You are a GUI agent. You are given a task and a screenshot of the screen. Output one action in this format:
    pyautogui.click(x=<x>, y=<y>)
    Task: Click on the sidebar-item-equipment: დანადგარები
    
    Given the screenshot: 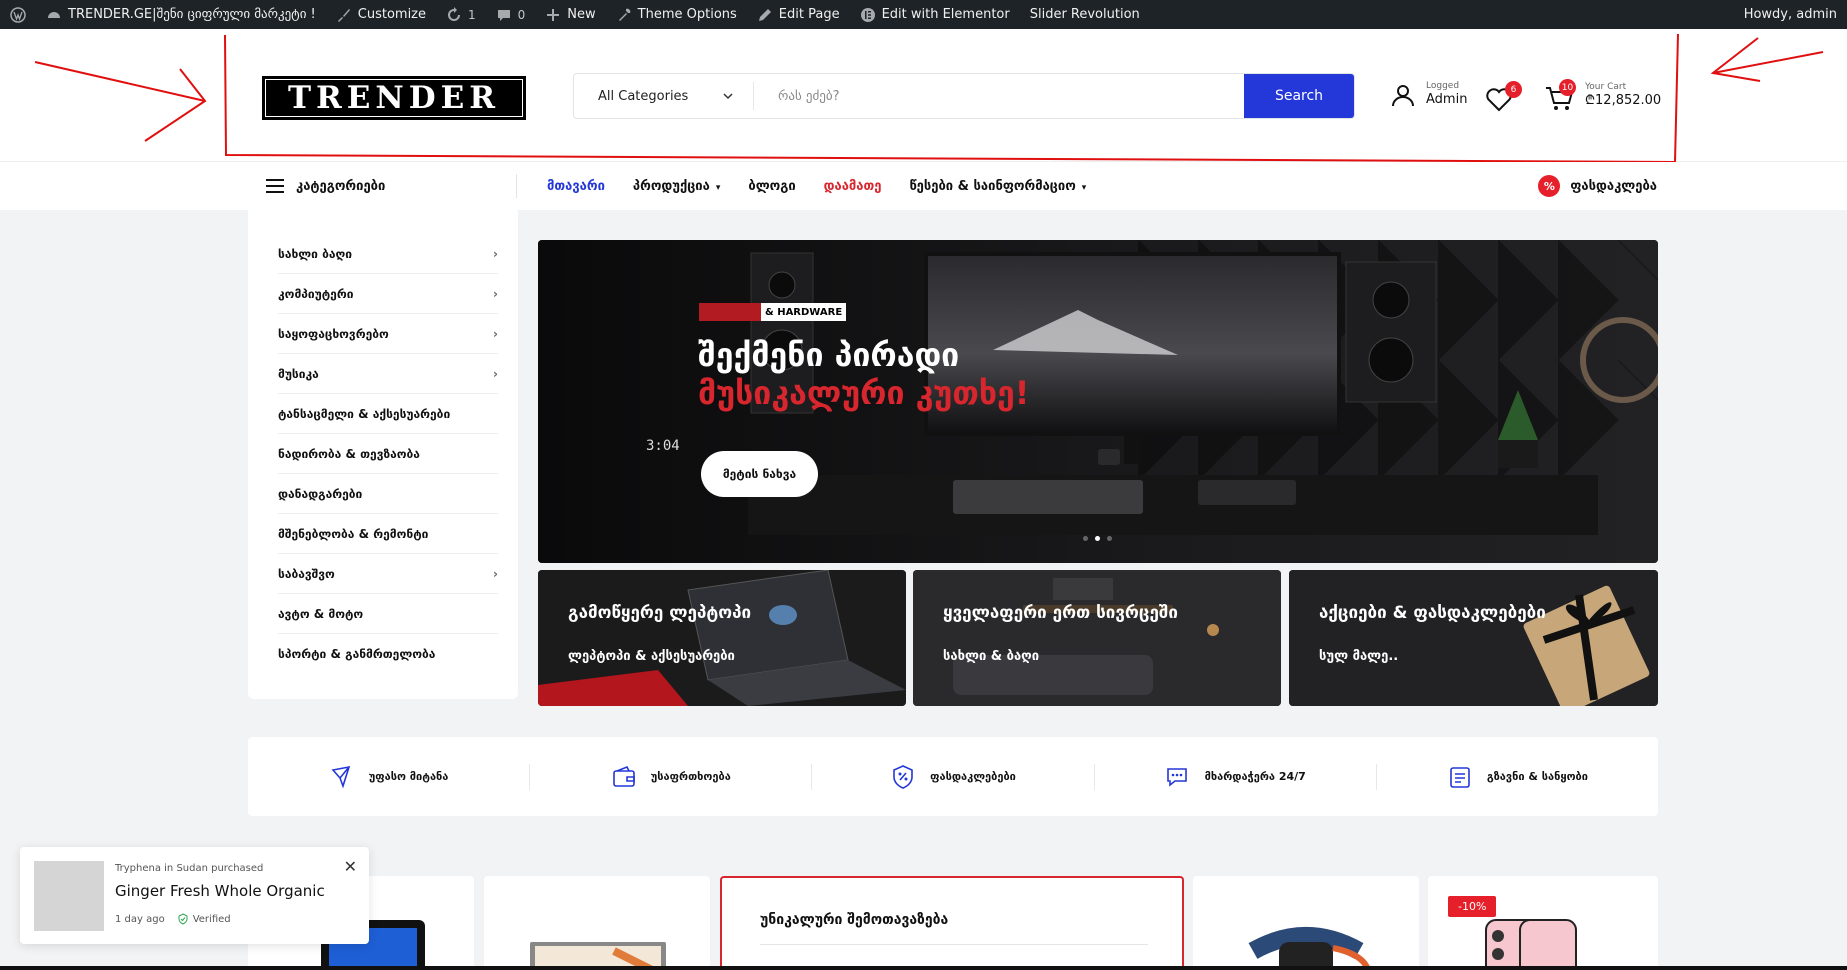 What is the action you would take?
    pyautogui.click(x=388, y=494)
    